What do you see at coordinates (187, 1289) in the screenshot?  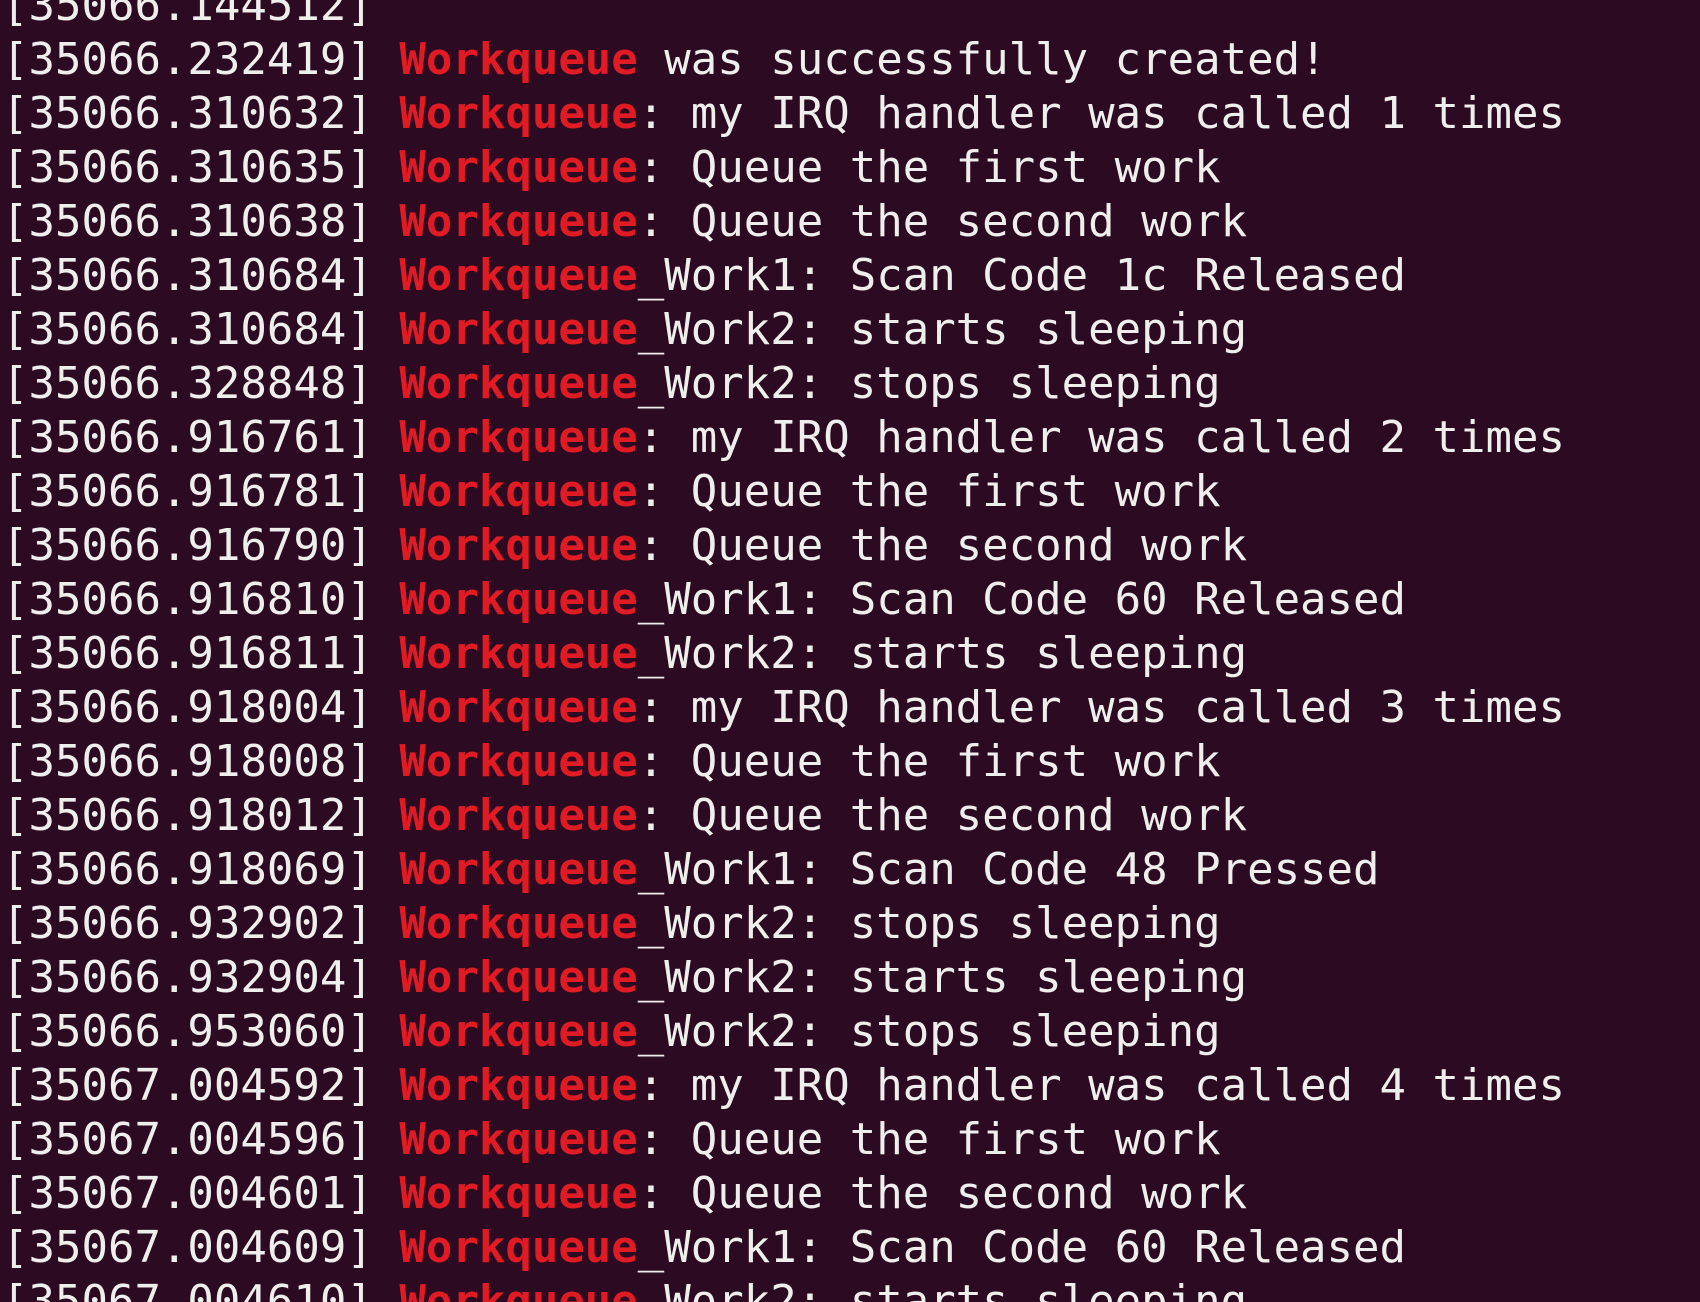 I see `log-timestamp: [35067.004610]` at bounding box center [187, 1289].